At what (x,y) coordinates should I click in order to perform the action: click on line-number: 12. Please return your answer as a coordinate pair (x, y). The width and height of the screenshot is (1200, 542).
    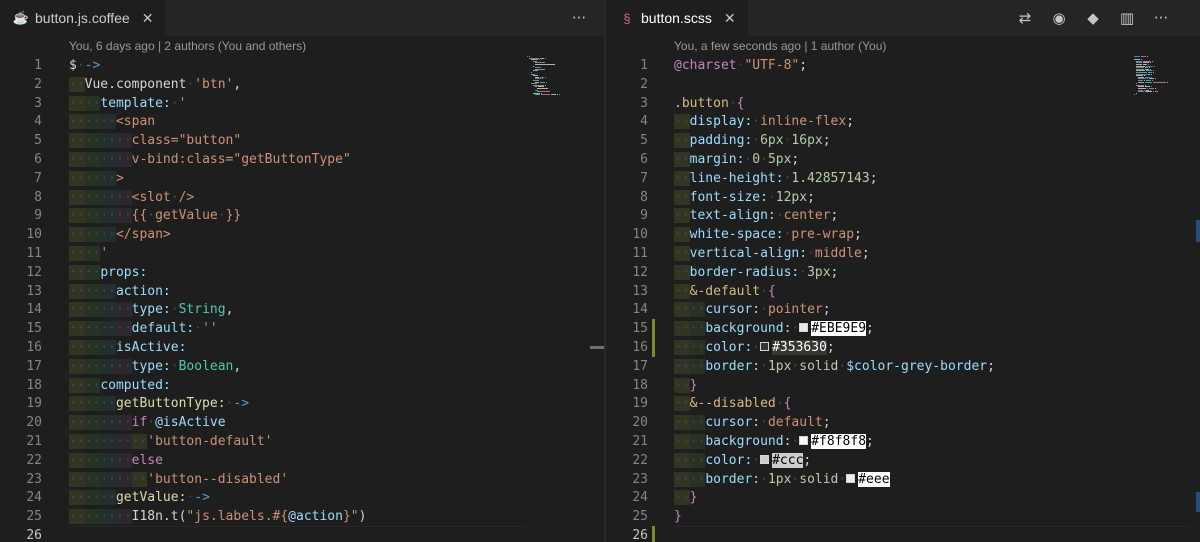
    Looking at the image, I should click on (640, 272).